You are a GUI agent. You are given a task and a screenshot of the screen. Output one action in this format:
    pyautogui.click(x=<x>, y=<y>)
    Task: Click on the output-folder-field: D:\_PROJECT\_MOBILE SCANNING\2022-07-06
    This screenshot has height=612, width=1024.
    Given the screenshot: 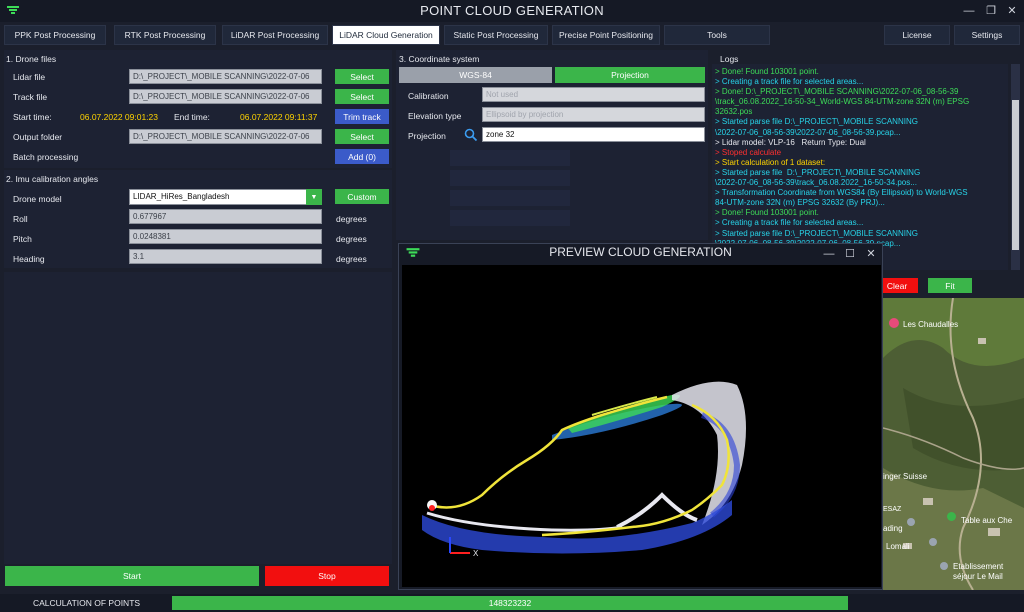 What is the action you would take?
    pyautogui.click(x=225, y=136)
    